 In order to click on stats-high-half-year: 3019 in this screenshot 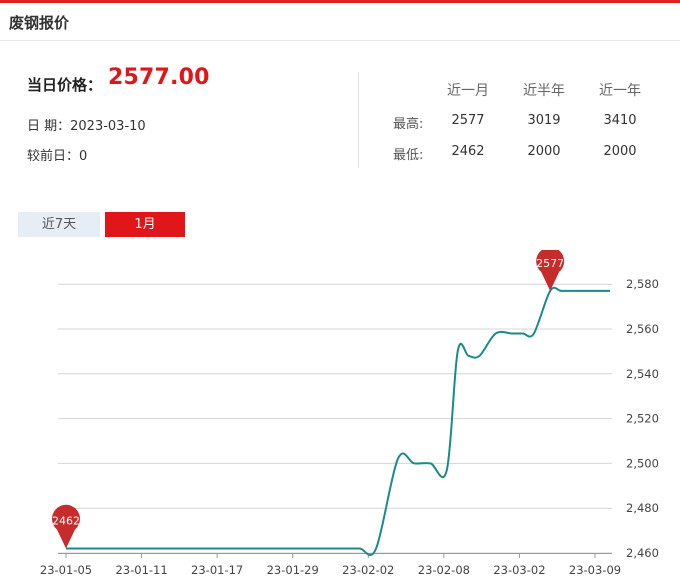, I will do `click(544, 120)`.